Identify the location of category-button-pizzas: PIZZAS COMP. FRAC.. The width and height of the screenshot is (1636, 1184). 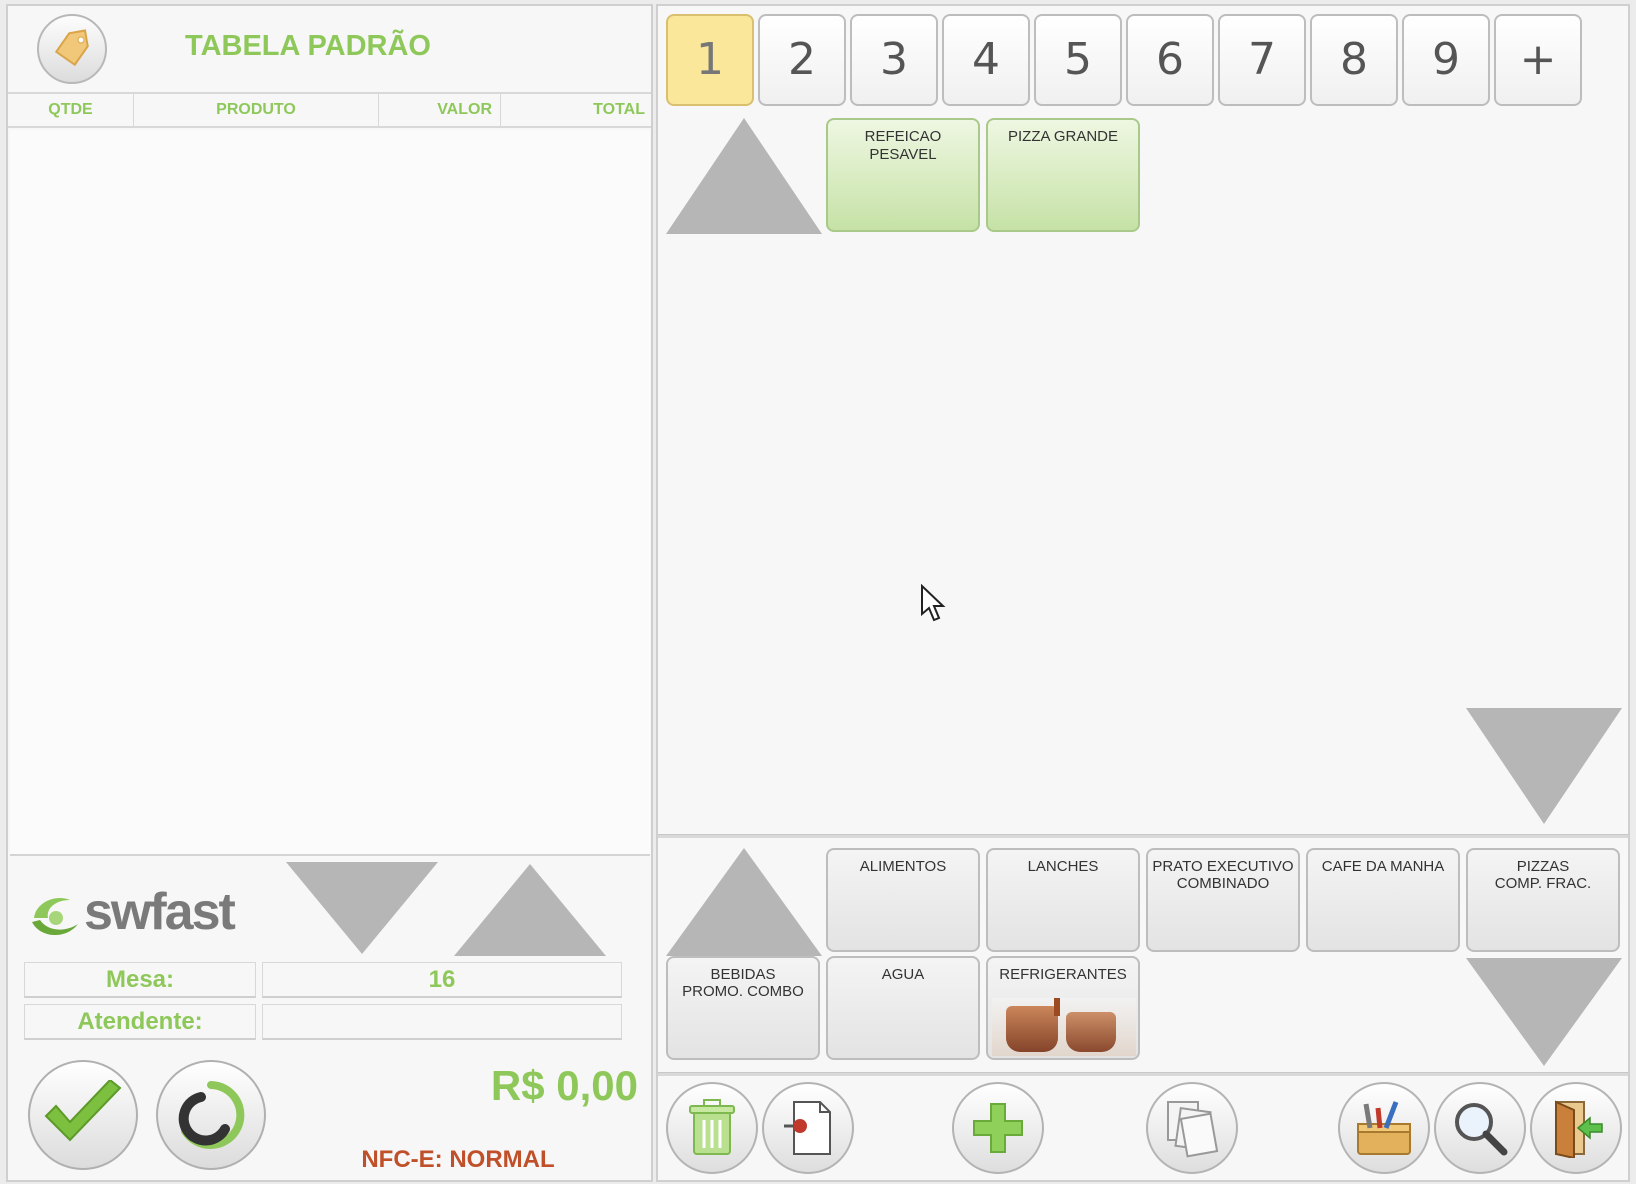
(1543, 900).